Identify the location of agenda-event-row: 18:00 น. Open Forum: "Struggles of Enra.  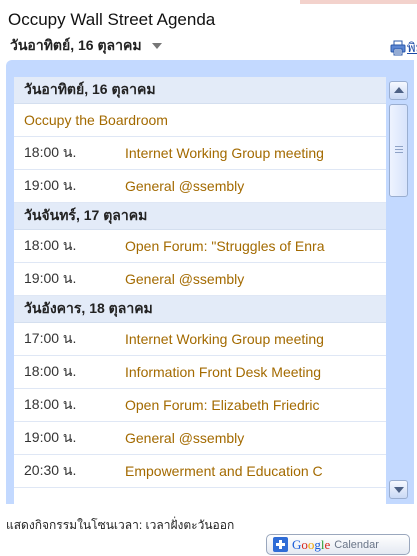
(200, 246).